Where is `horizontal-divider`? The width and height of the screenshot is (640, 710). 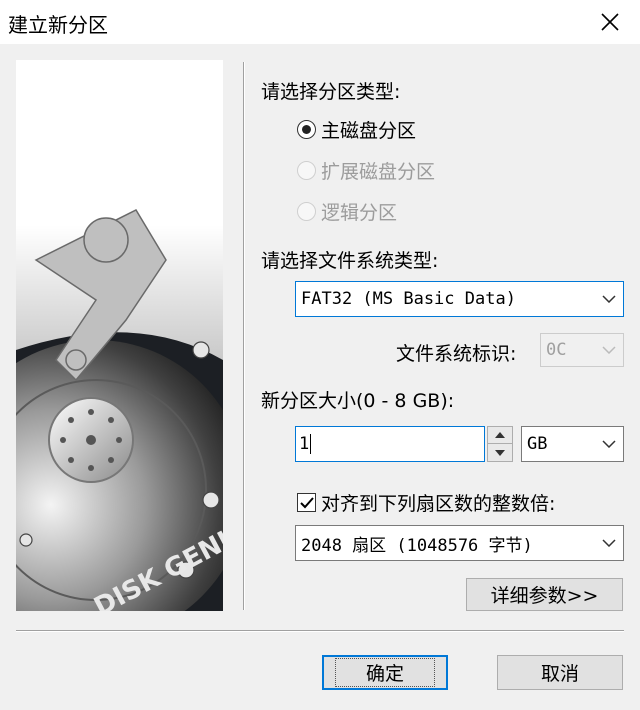
horizontal-divider is located at coordinates (320, 631).